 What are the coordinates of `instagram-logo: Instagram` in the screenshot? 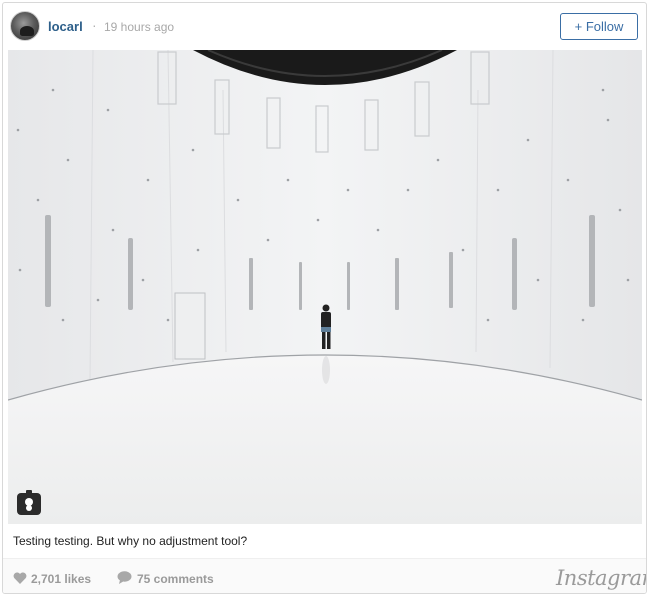 It's located at (601, 578).